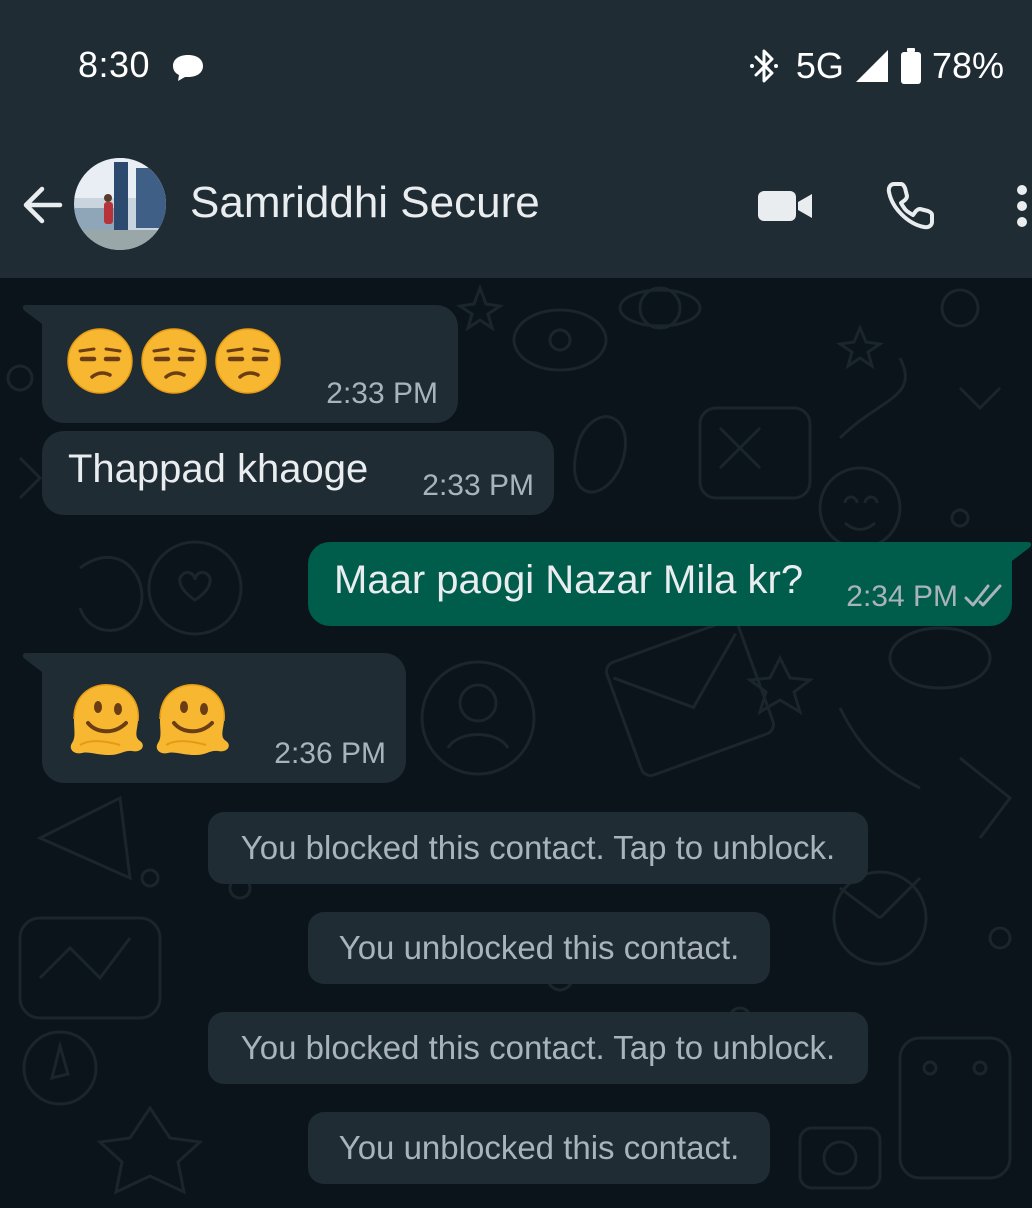  What do you see at coordinates (763, 66) in the screenshot?
I see `bluetooth-icon` at bounding box center [763, 66].